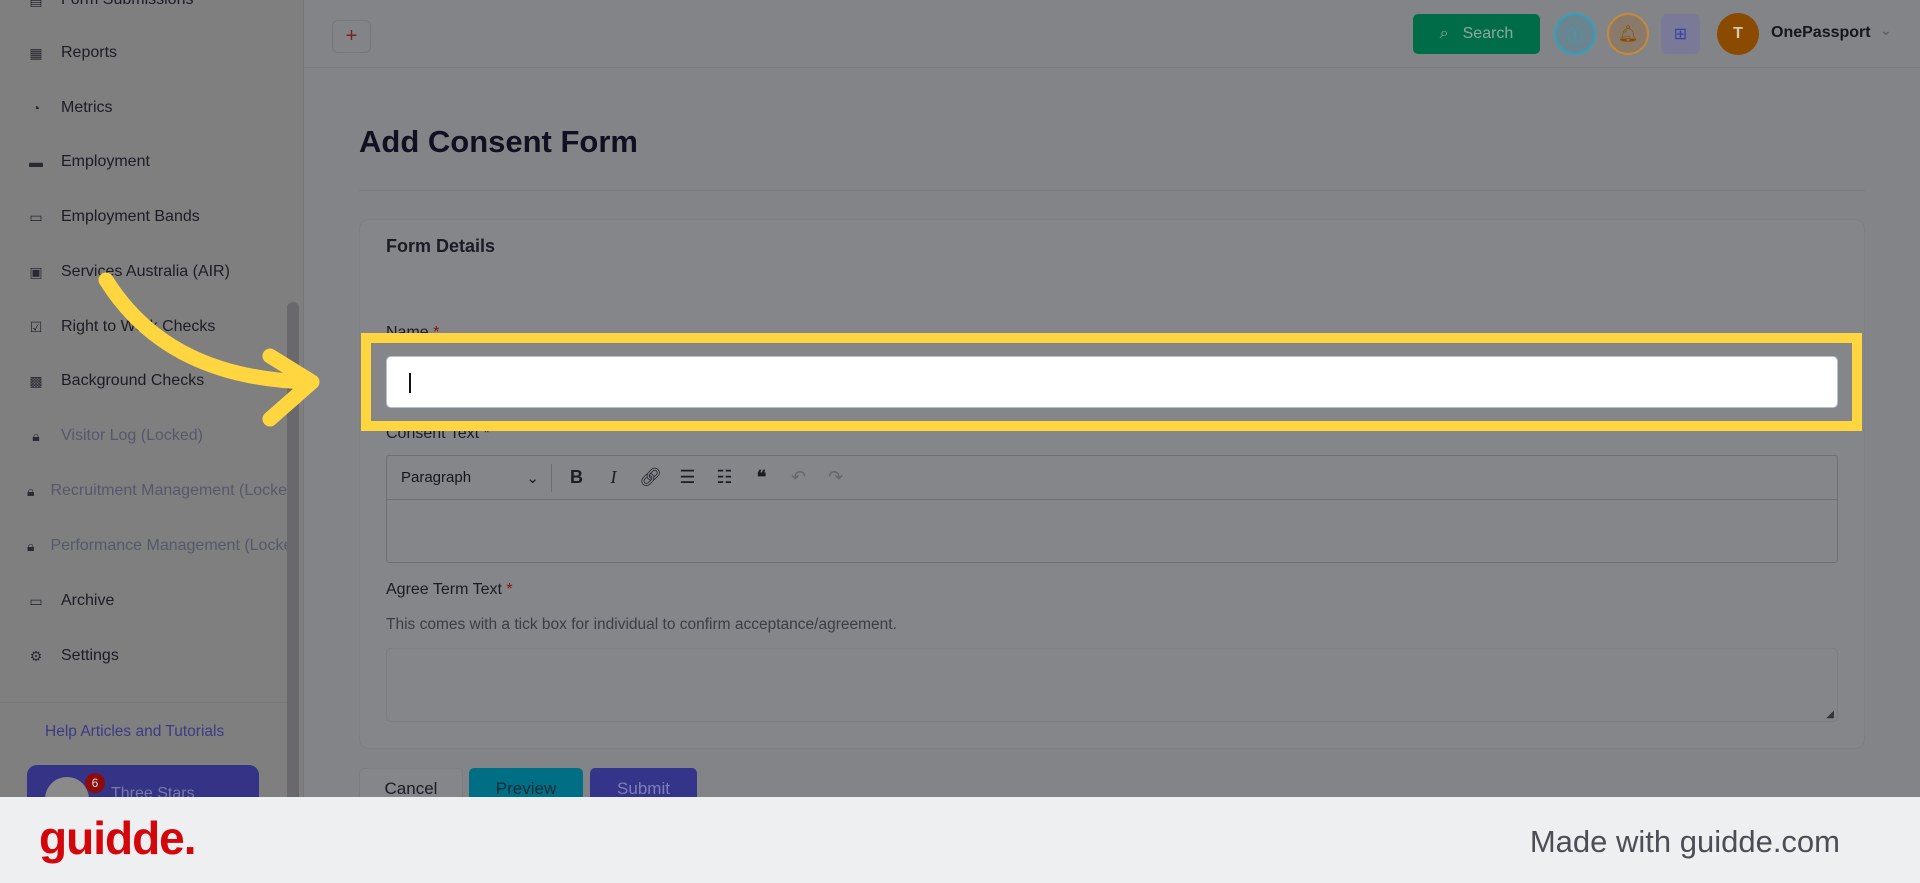 This screenshot has width=1920, height=883. What do you see at coordinates (576, 477) in the screenshot?
I see `bold-icon: B` at bounding box center [576, 477].